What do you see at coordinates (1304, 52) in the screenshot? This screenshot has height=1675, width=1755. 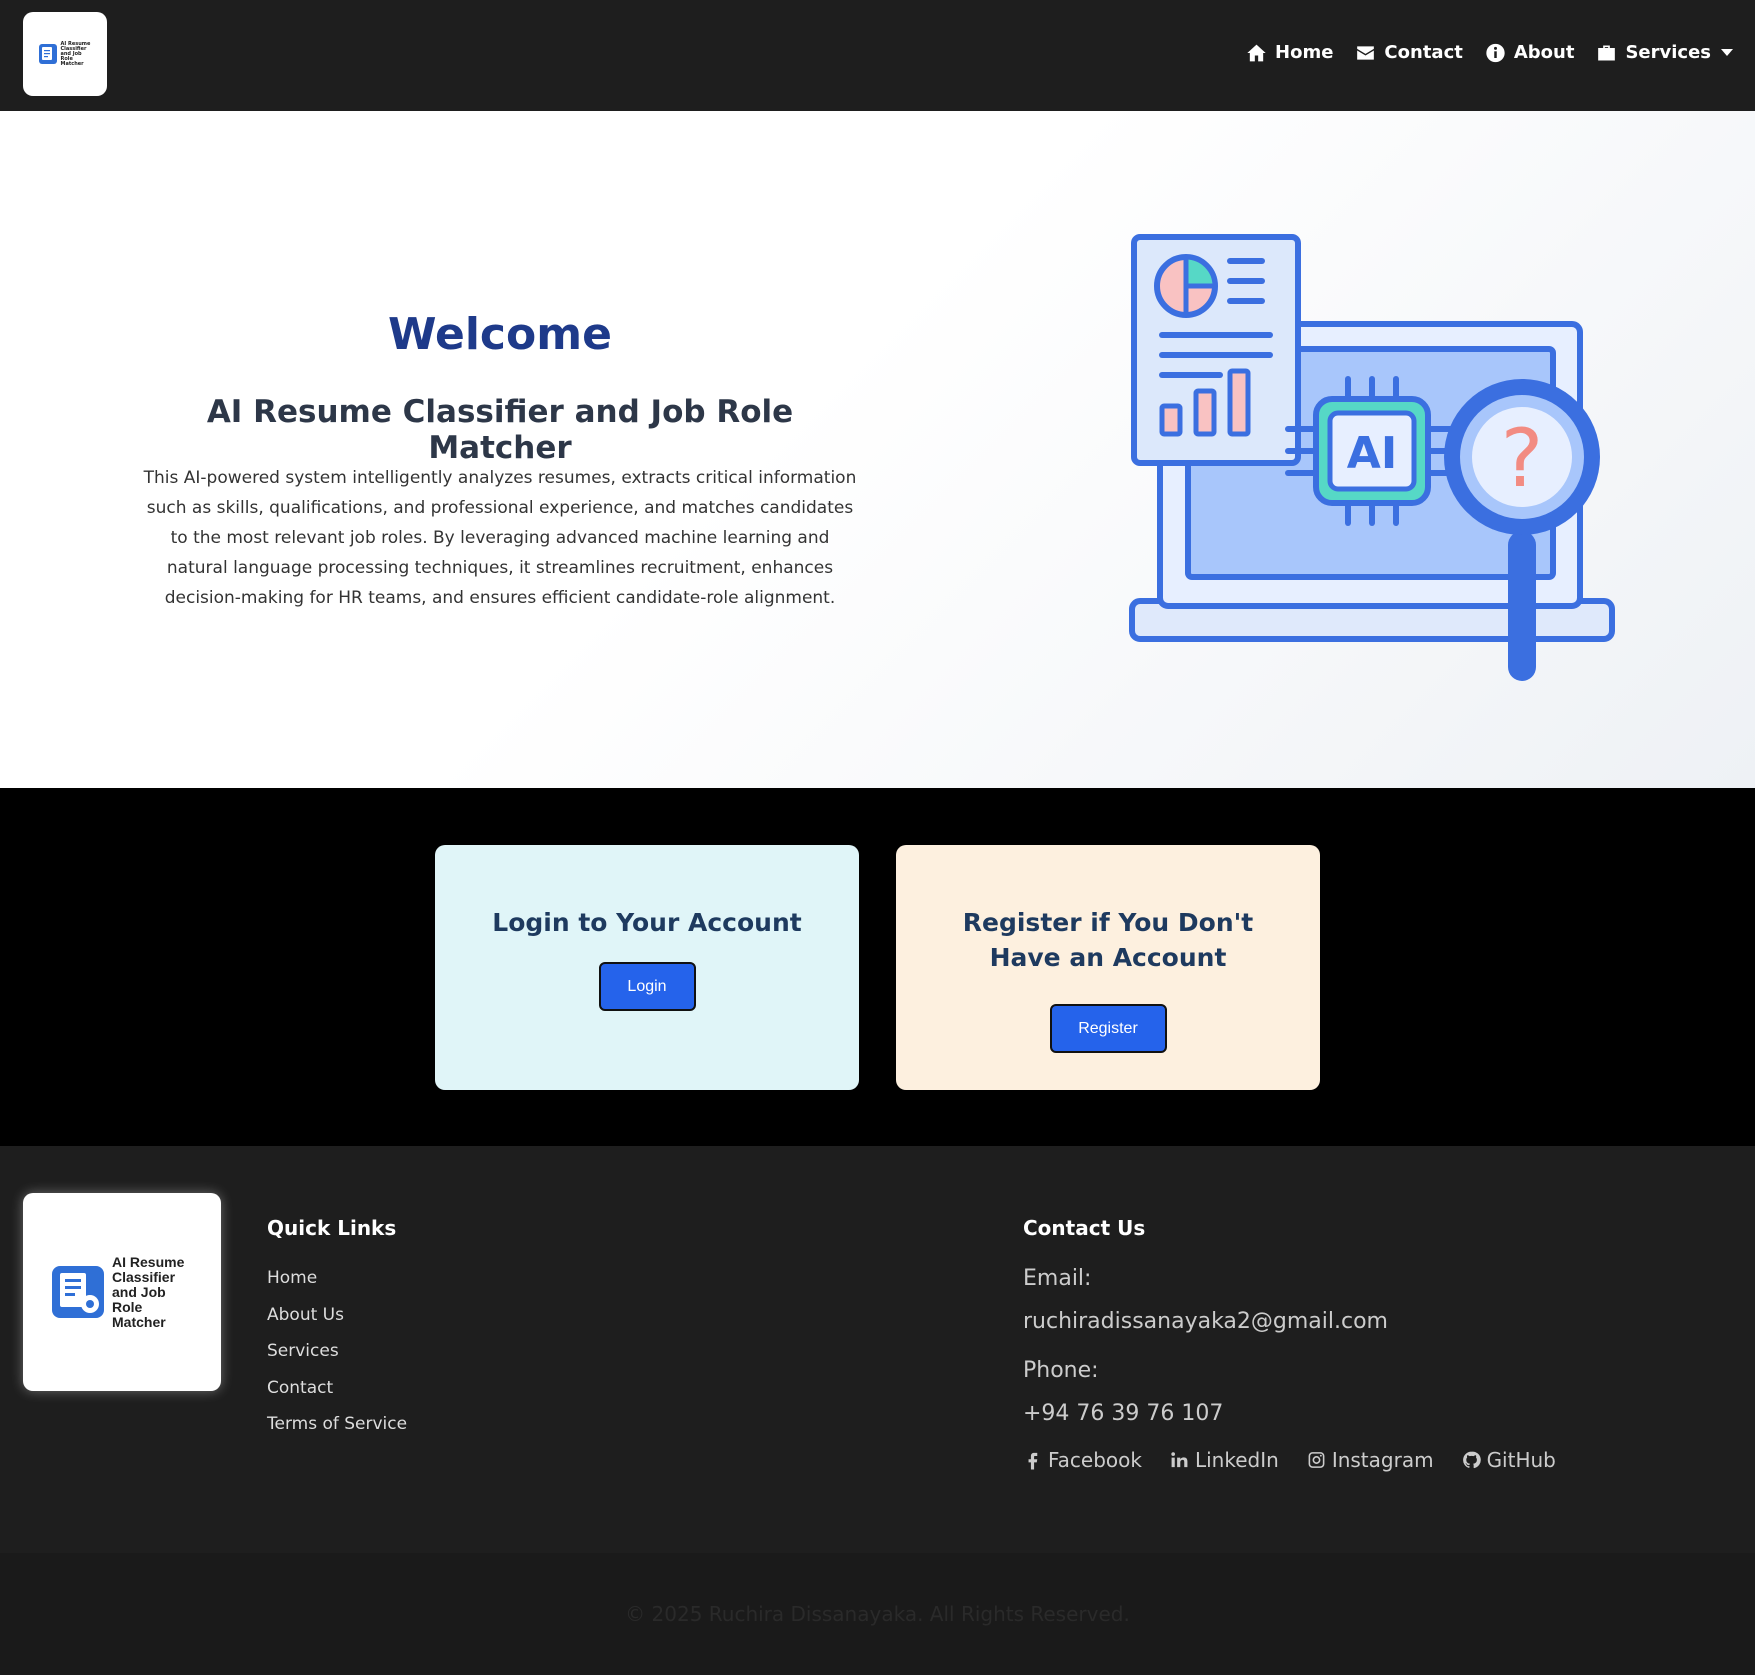 I see `nav-home-label: Home` at bounding box center [1304, 52].